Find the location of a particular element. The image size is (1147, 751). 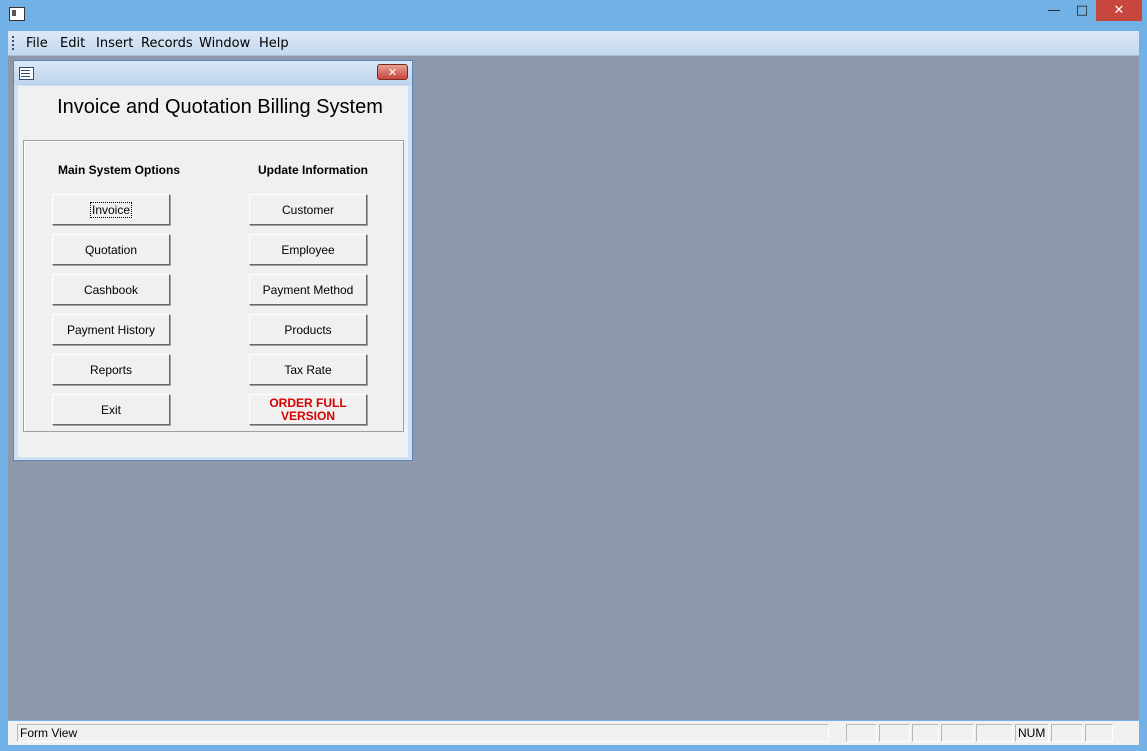

cashbook-button-label: Cashbook is located at coordinates (111, 289).